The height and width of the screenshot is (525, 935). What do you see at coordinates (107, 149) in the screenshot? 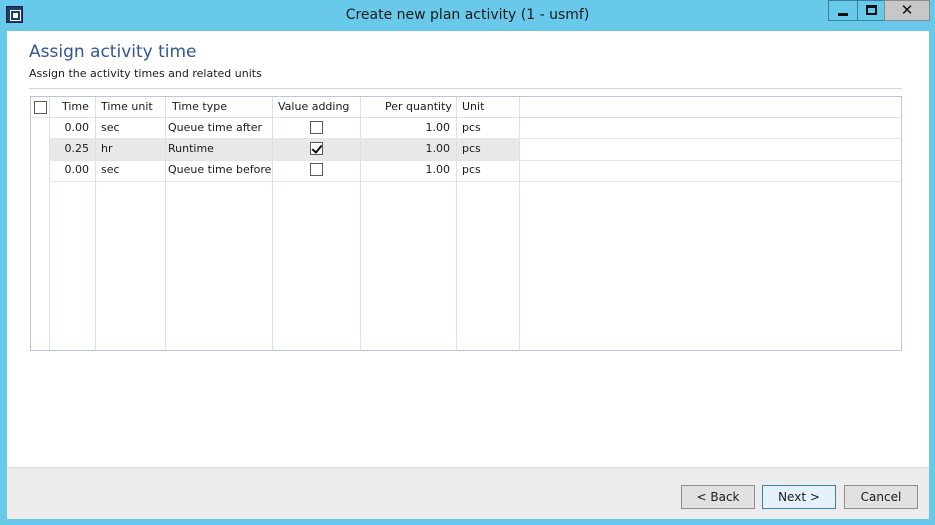
I see `cell-time-unit: hr` at bounding box center [107, 149].